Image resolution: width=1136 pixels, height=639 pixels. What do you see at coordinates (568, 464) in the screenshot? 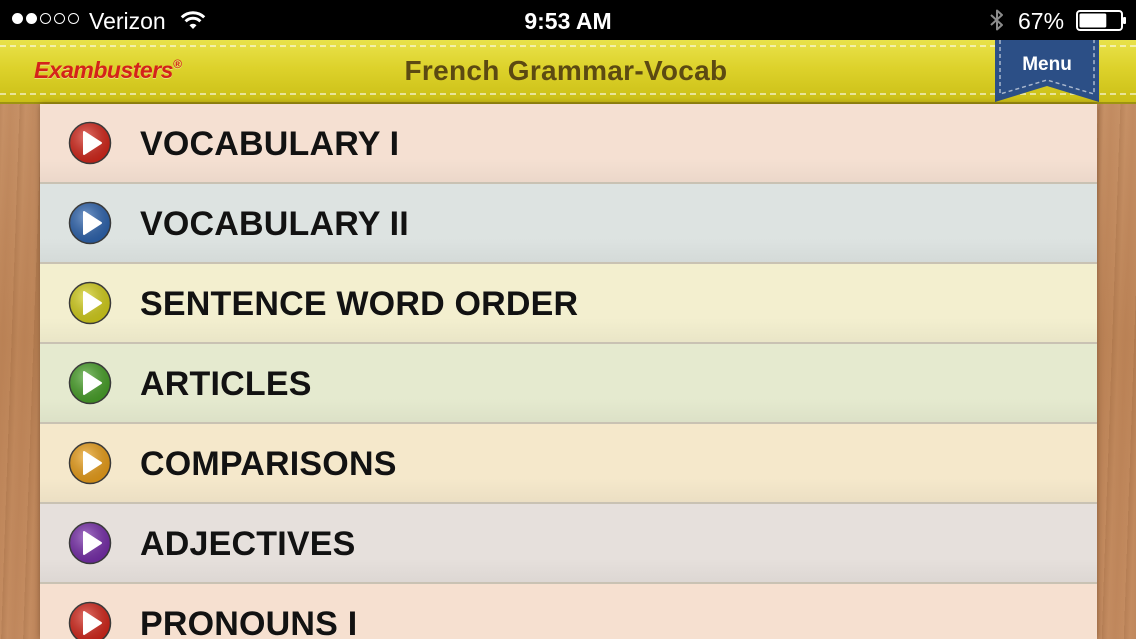
I see `list-item: COMPARISONS` at bounding box center [568, 464].